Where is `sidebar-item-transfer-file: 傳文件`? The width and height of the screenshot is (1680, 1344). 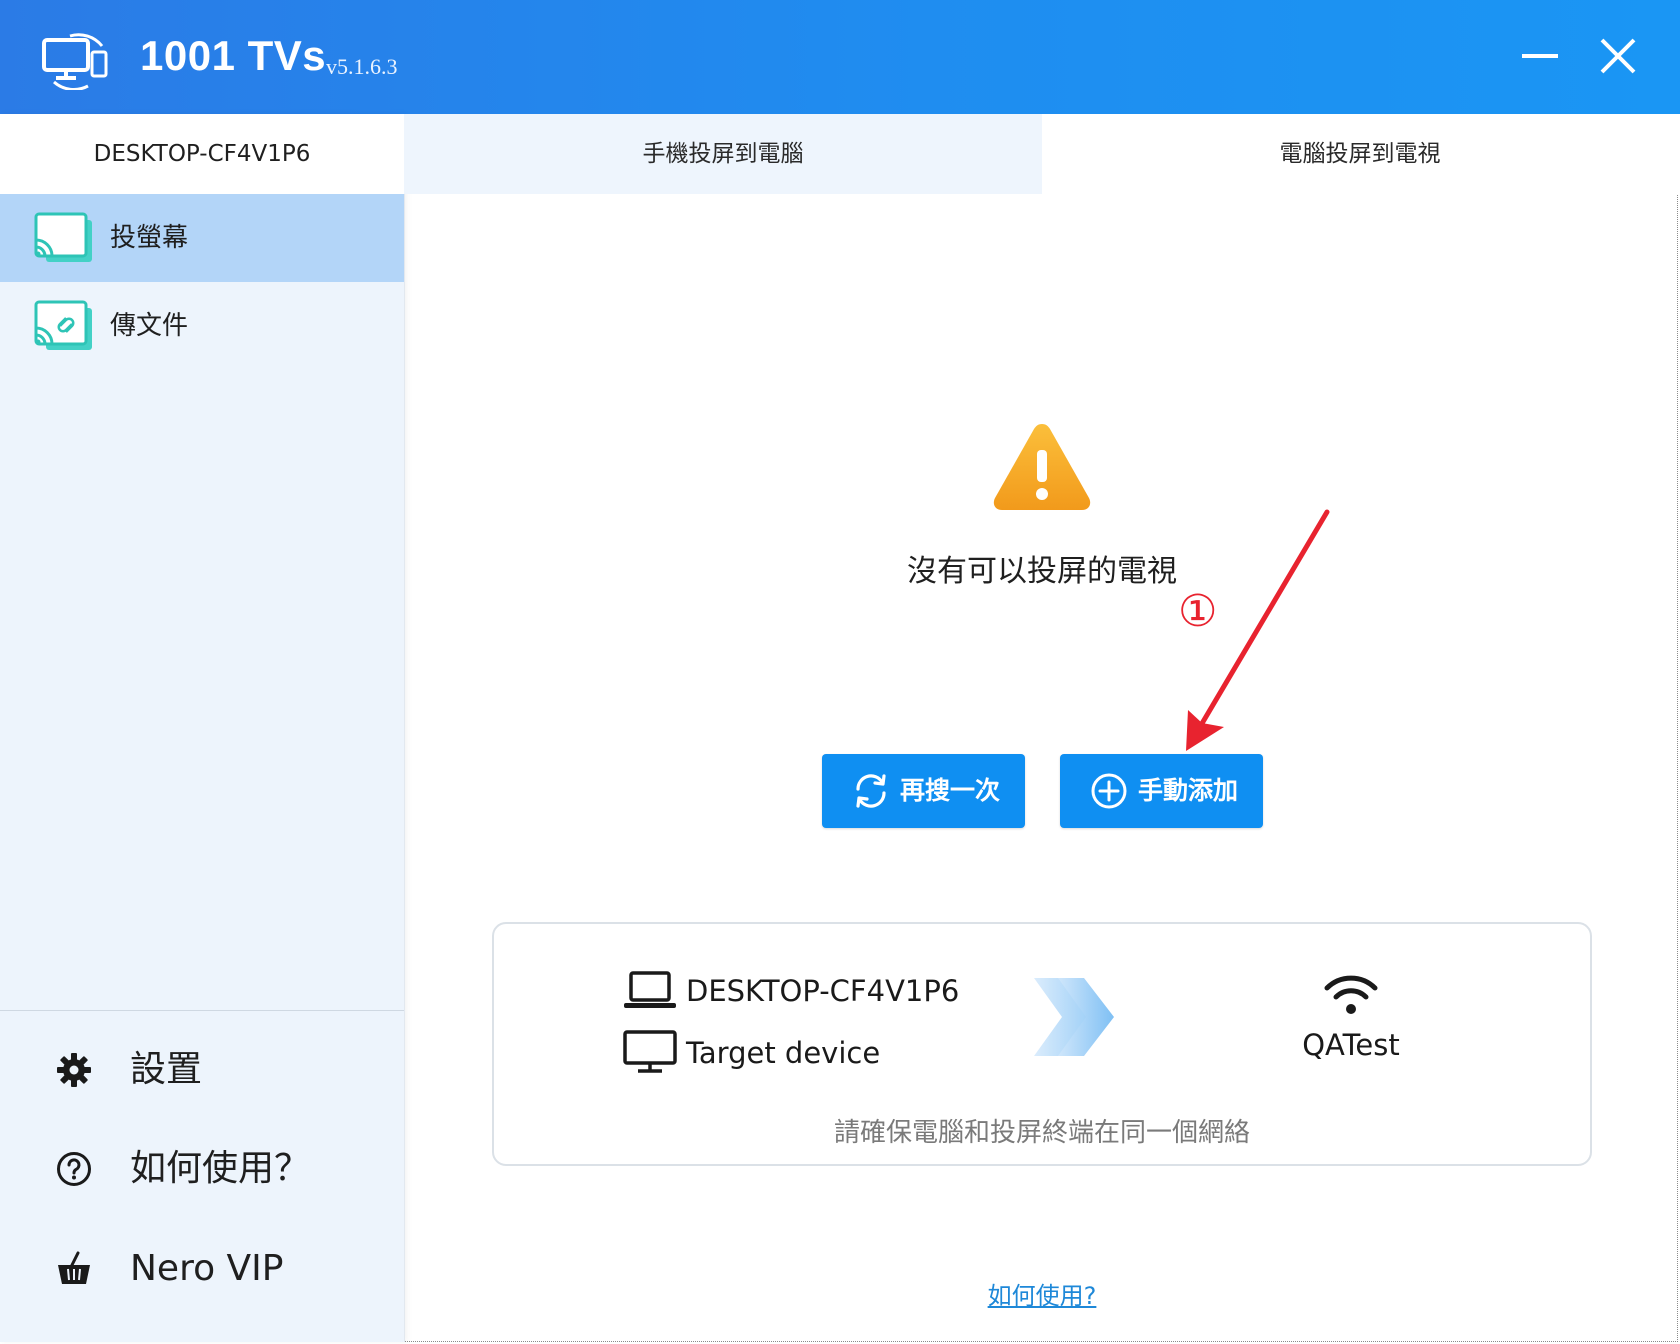
sidebar-item-transfer-file: 傳文件 is located at coordinates (202, 326).